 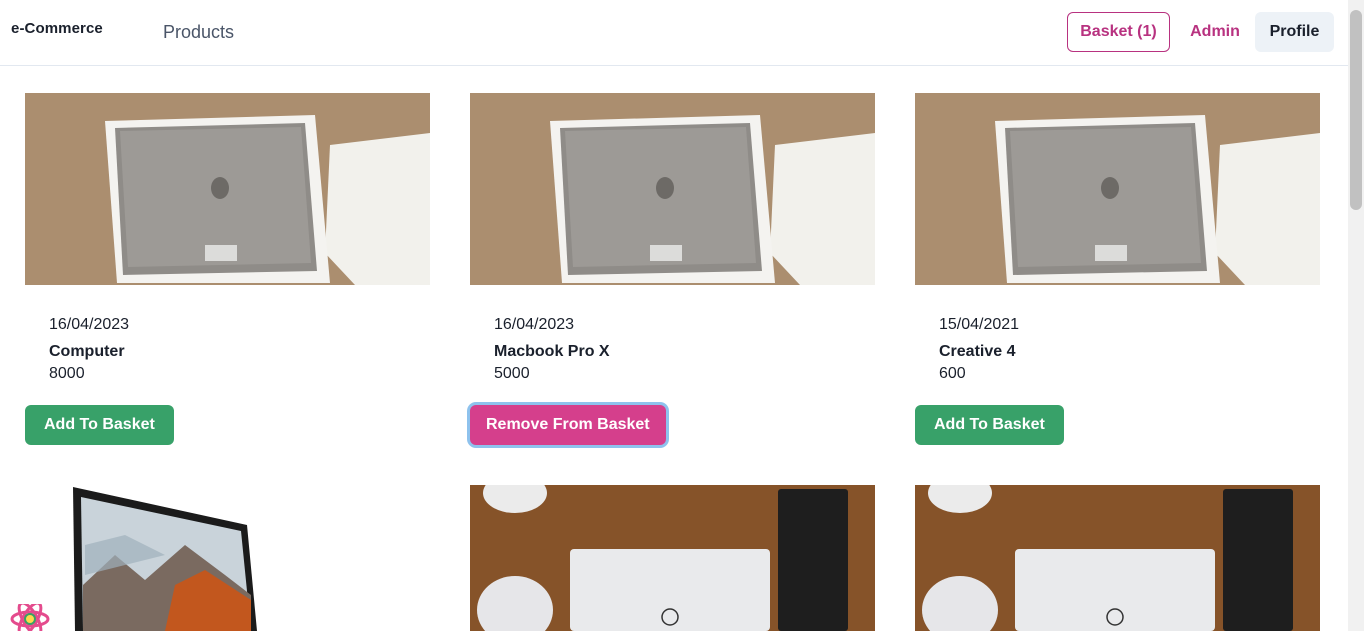 I want to click on scrollbar-thumb, so click(x=1356, y=110).